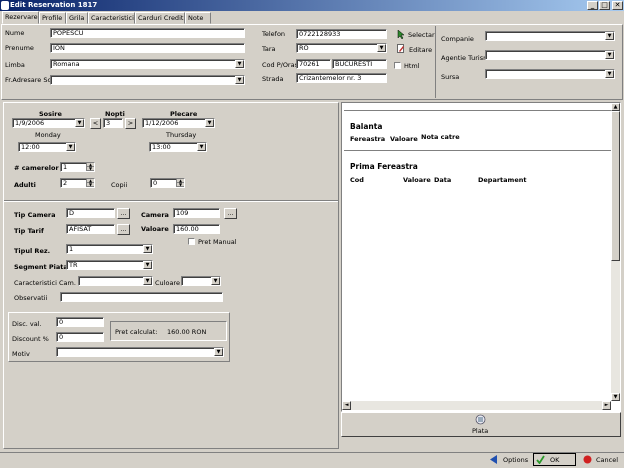  Describe the element at coordinates (607, 460) in the screenshot. I see `cancel-button: Cancel` at that location.